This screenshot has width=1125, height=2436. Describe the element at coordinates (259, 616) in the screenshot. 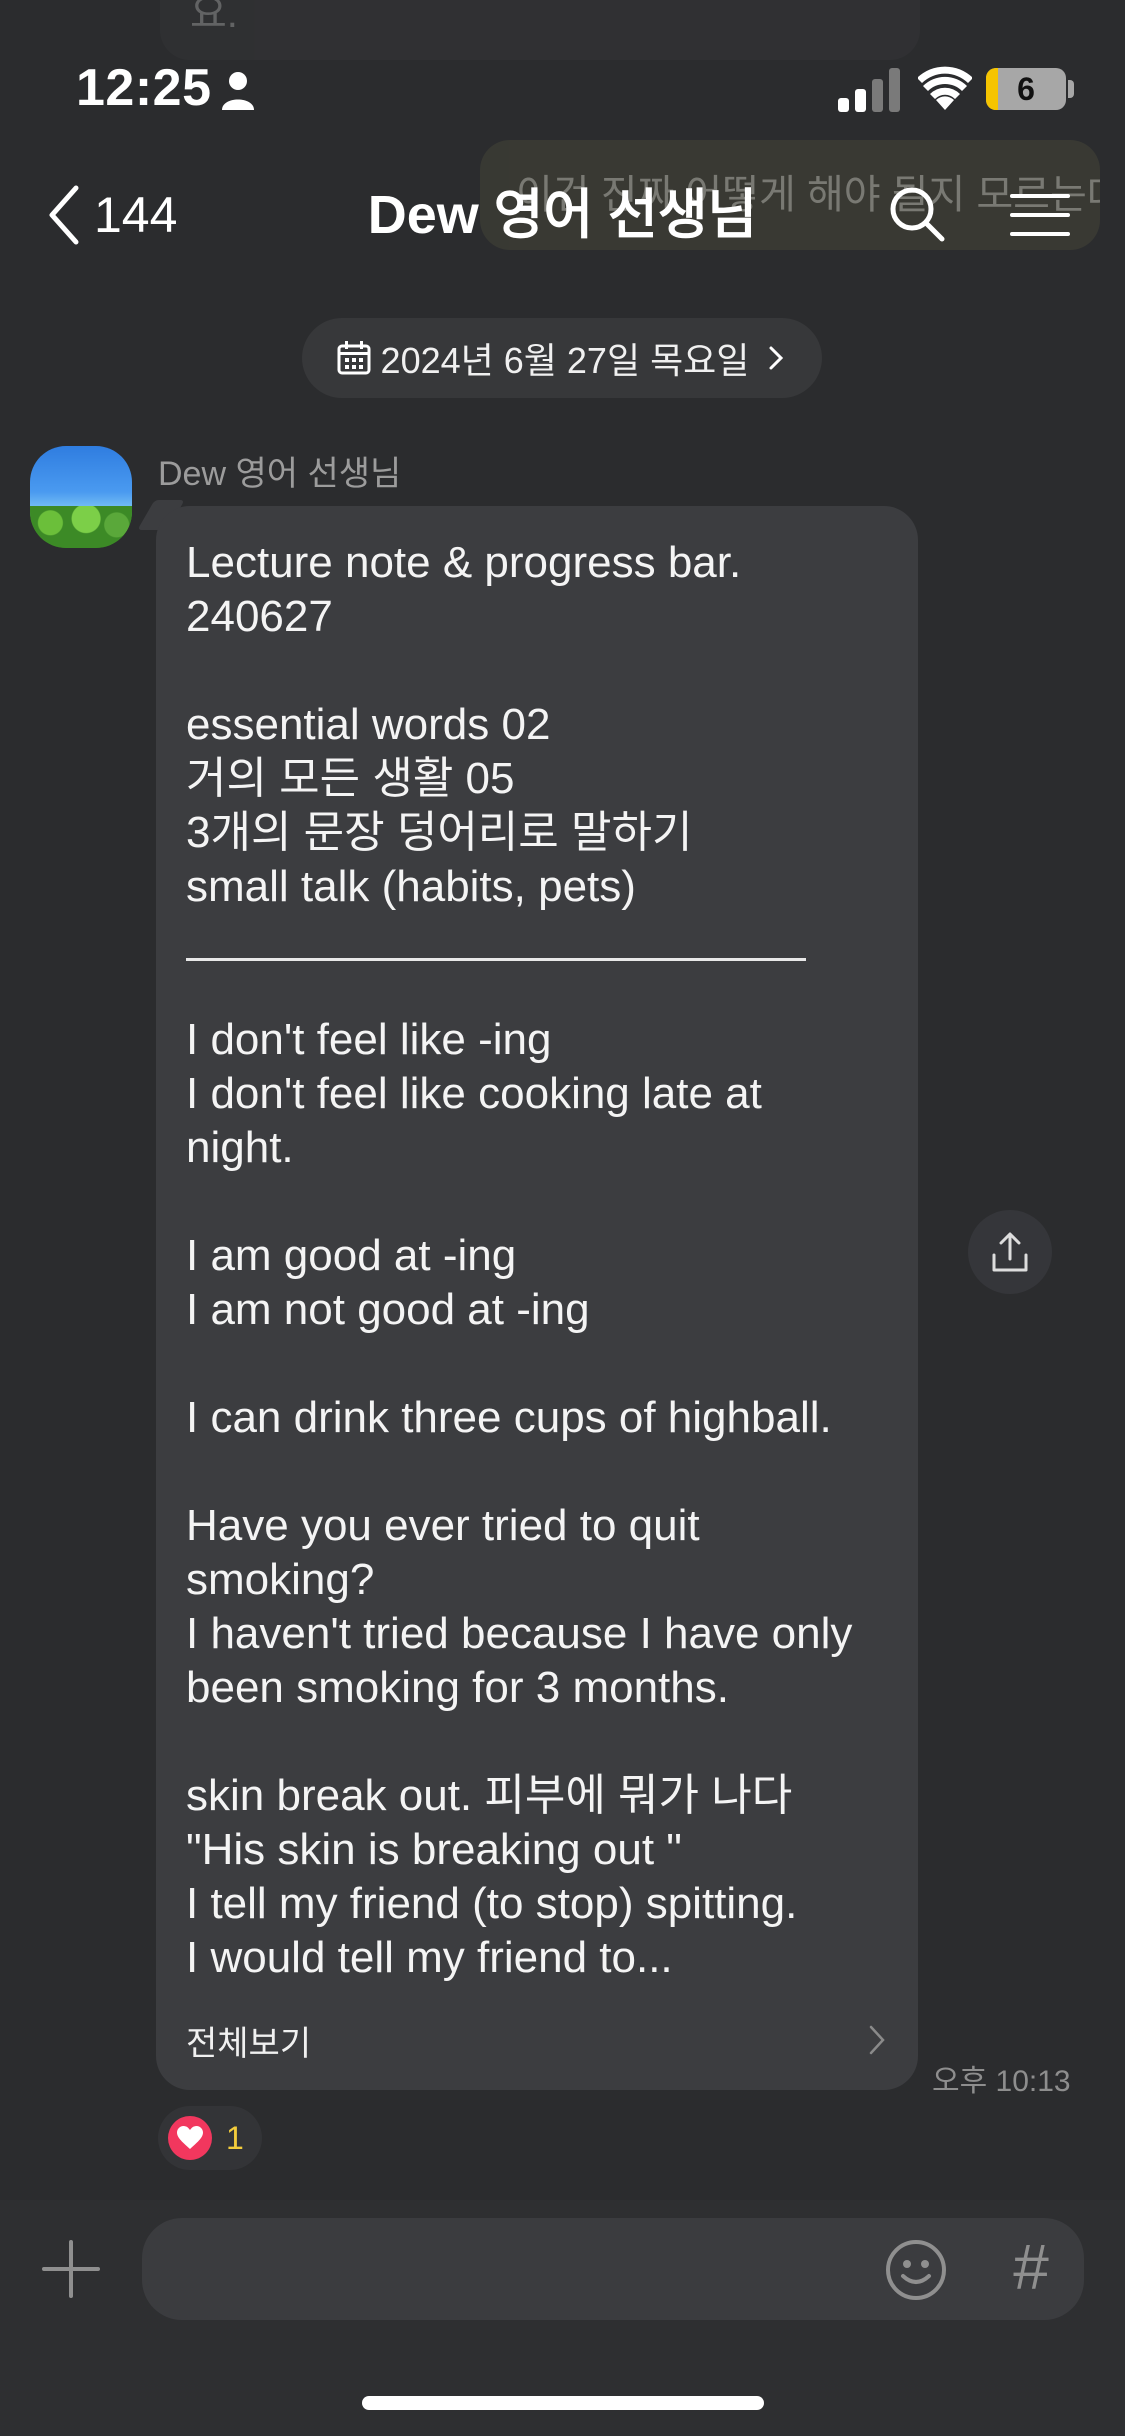

I see `message-line: 240627` at that location.